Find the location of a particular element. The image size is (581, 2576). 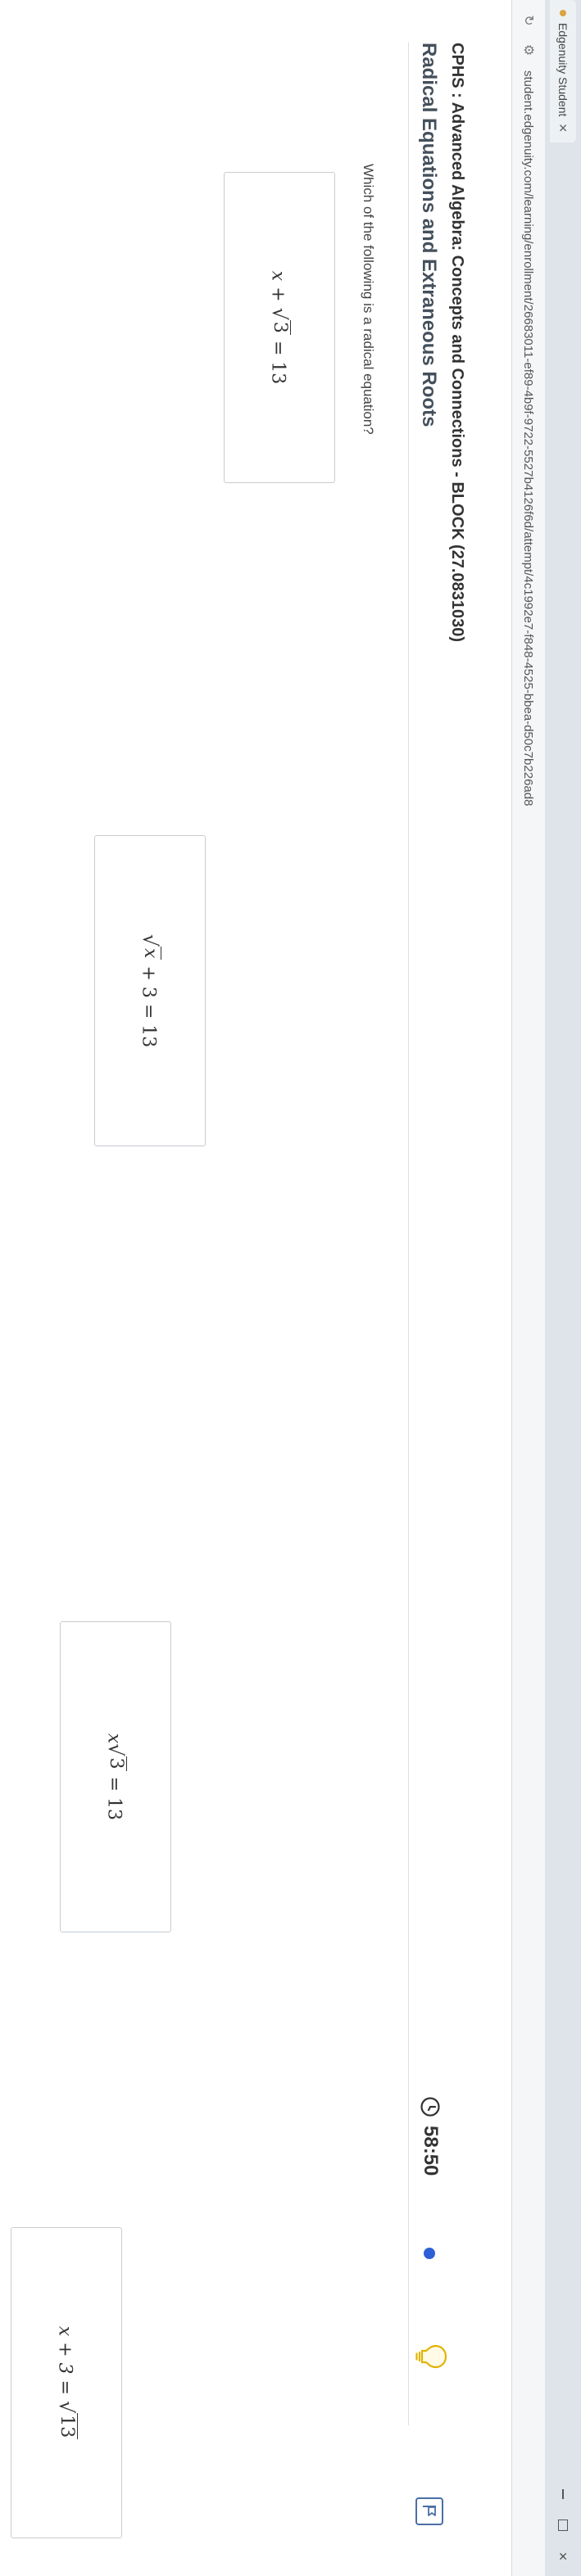

choice-a-equation: x + √ 3 = 13 is located at coordinates (279, 327).